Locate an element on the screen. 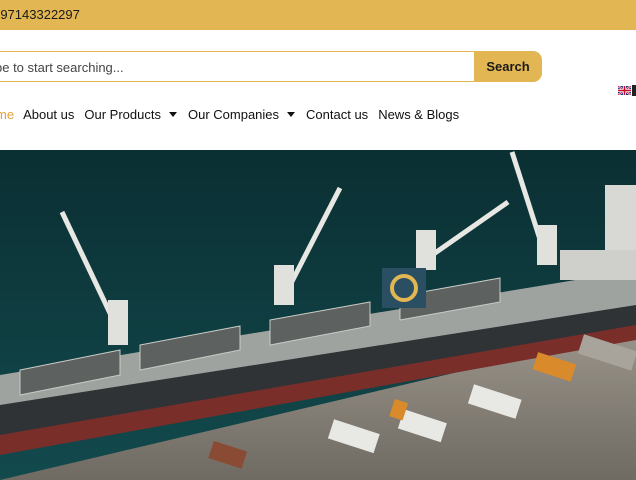  nav-item-label: Our Companies is located at coordinates (233, 114).